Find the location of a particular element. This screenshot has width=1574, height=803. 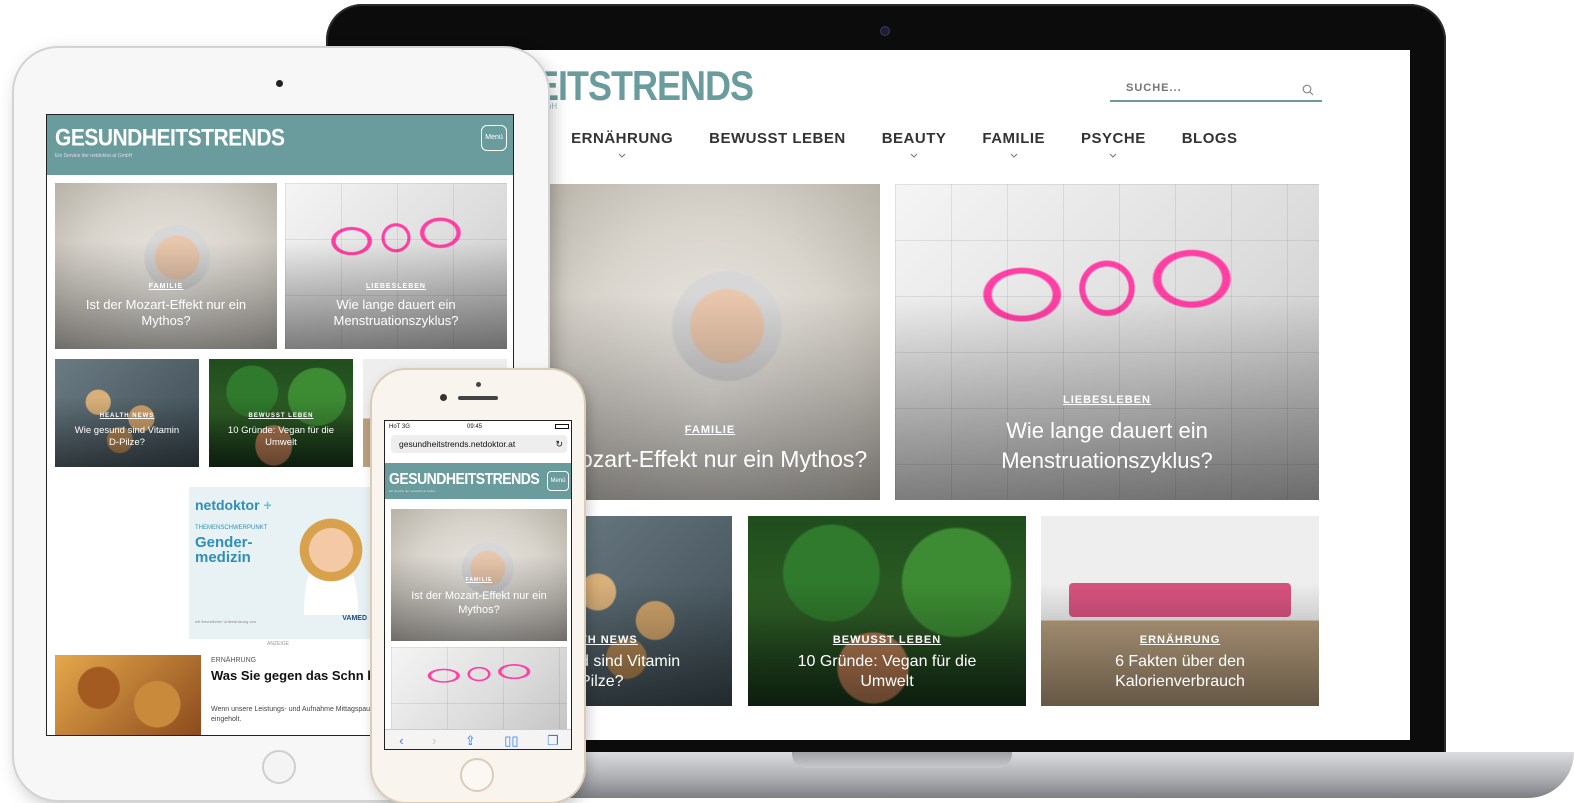

featured-article-card: FAMILIE ozart-Effekt nur ein Mythos? is located at coordinates (710, 342).